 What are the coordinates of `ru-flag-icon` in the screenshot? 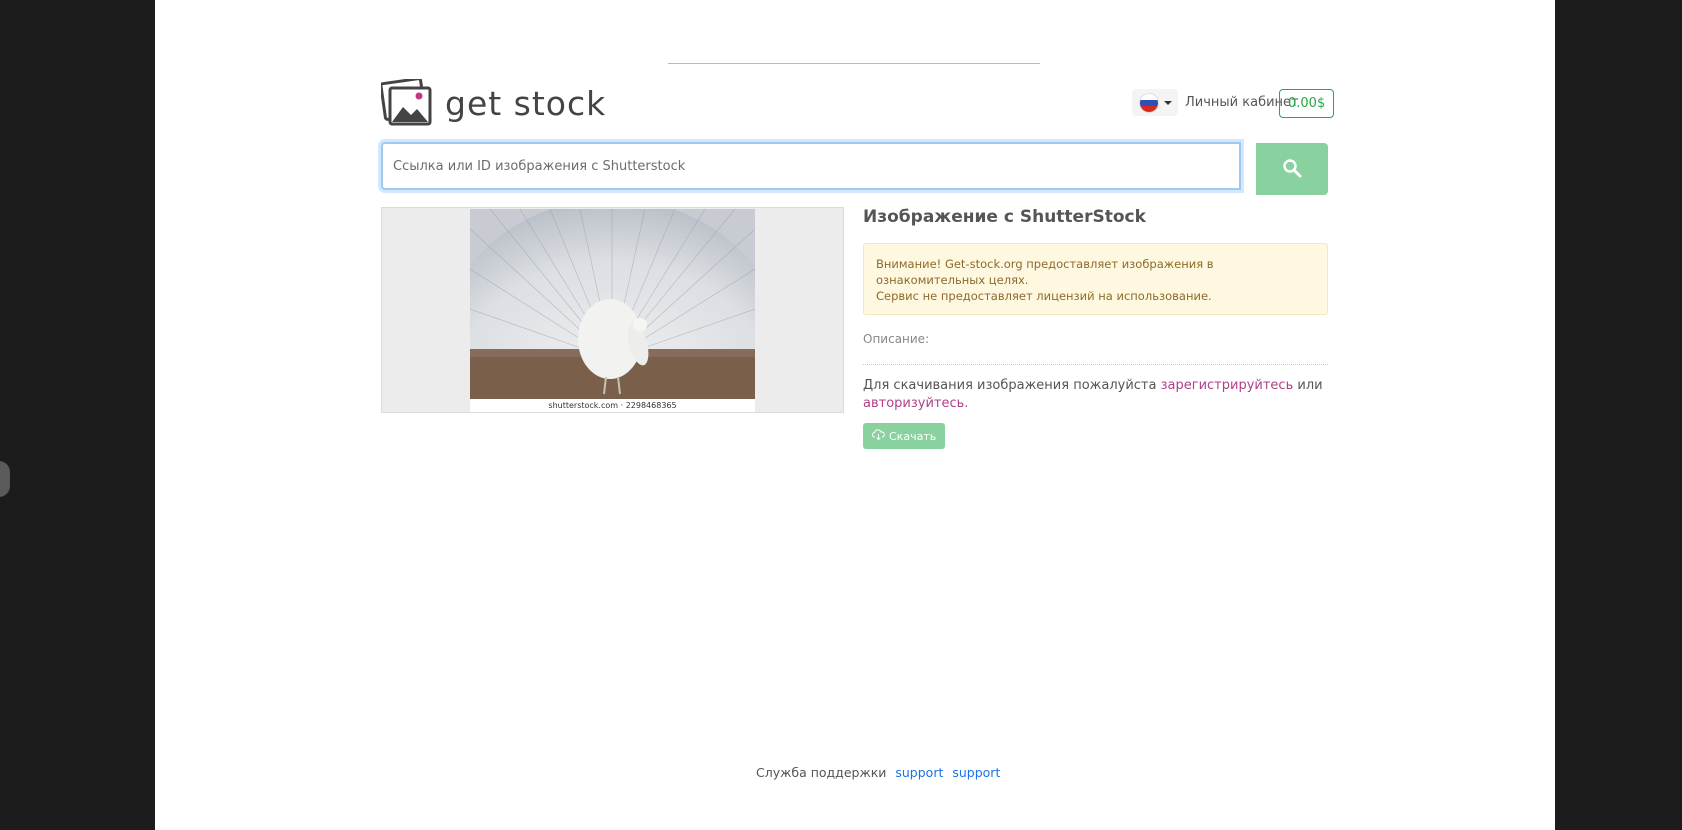 It's located at (1148, 102).